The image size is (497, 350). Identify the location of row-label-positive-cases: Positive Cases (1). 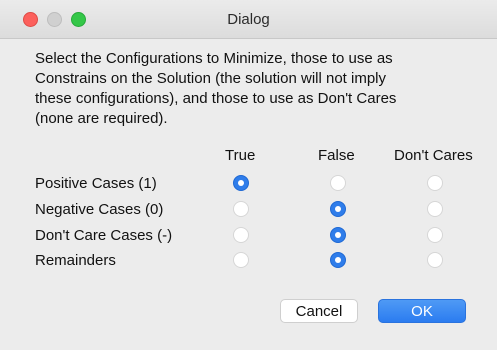
(96, 183).